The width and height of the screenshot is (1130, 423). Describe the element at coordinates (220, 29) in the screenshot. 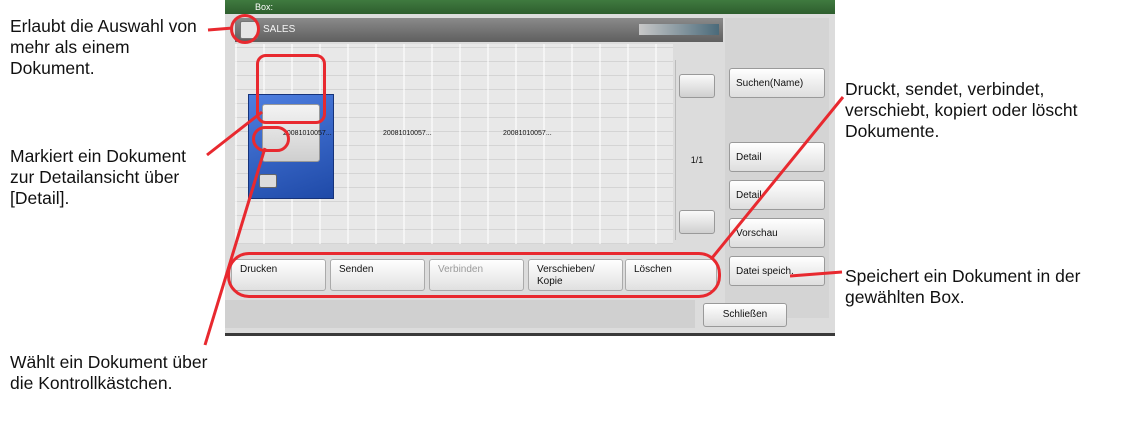

I see `line-select-multiple` at that location.